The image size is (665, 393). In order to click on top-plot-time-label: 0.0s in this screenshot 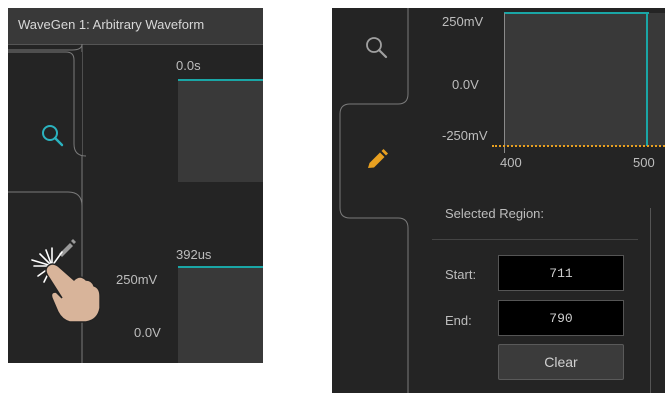, I will do `click(188, 65)`.